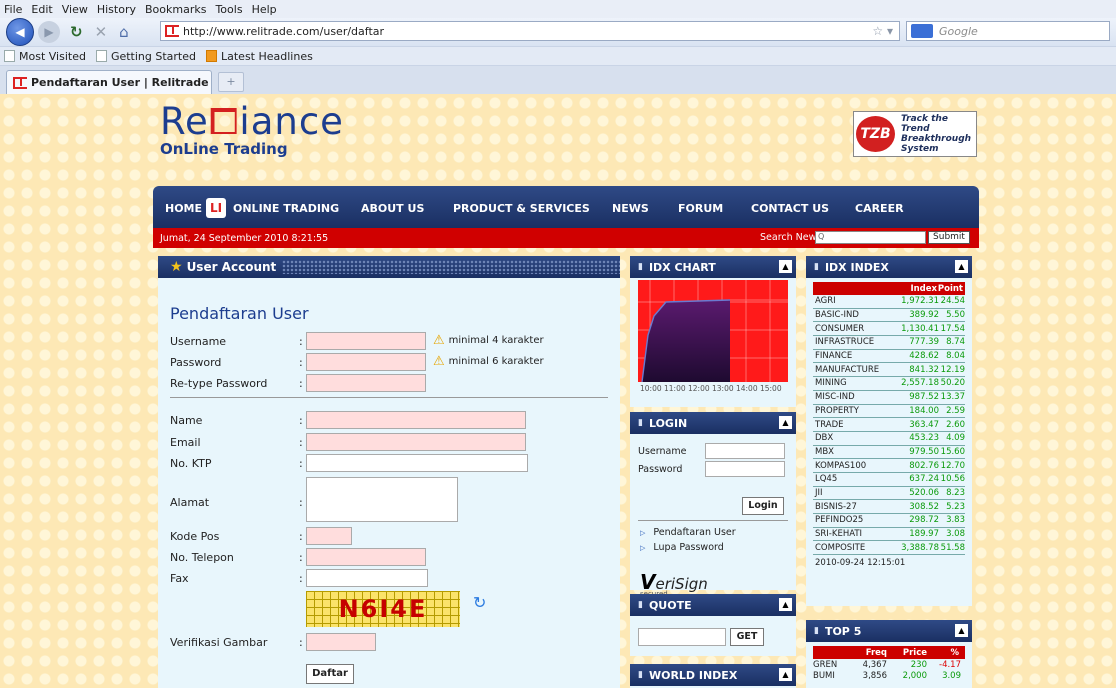 This screenshot has height=688, width=1116. What do you see at coordinates (259, 56) in the screenshot?
I see `bookmark-latest-headlines: Latest Headlines` at bounding box center [259, 56].